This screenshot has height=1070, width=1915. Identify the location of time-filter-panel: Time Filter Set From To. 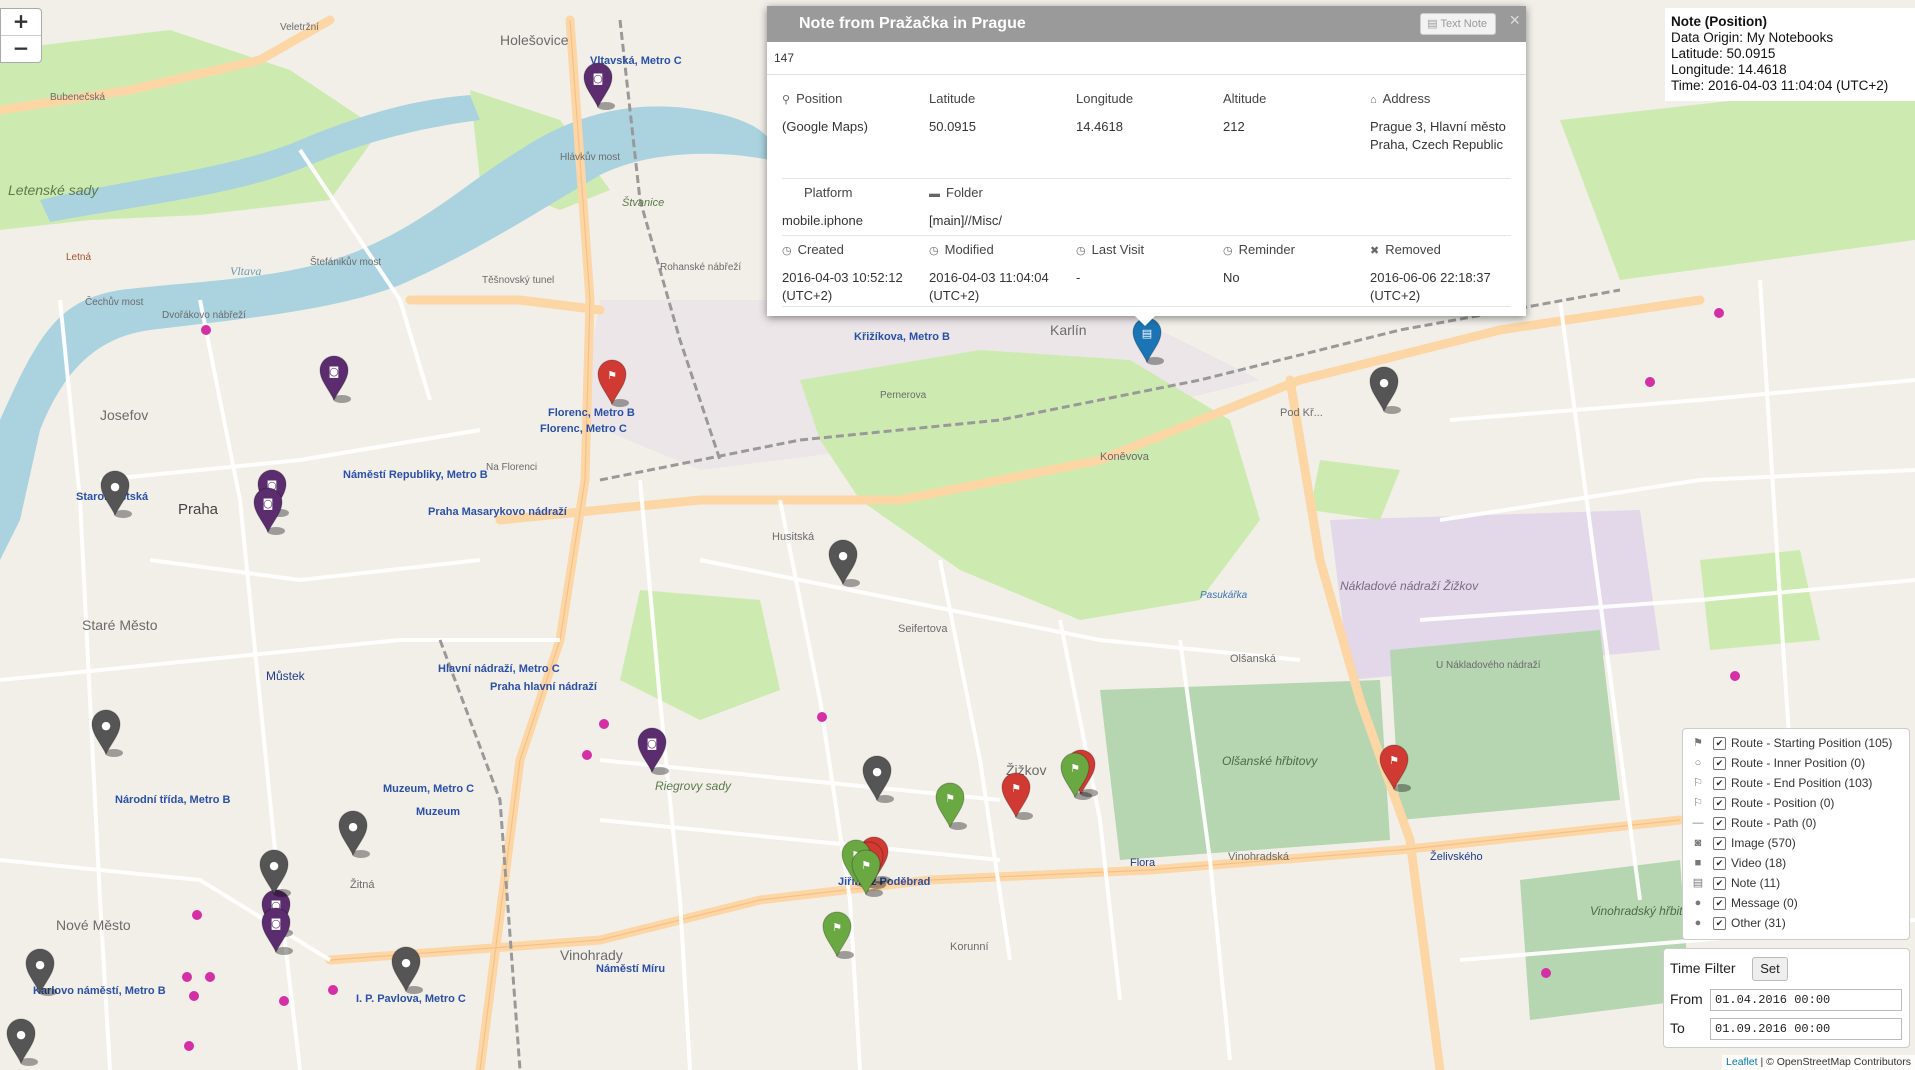
(1786, 998).